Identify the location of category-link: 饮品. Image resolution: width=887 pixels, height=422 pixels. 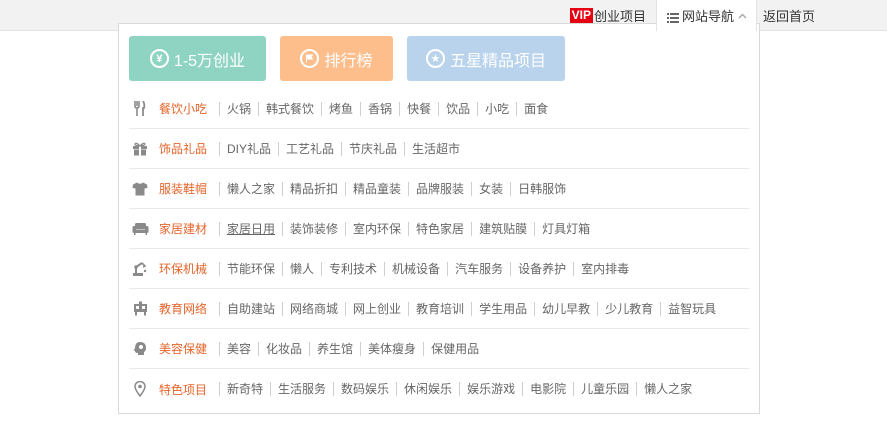
(457, 108).